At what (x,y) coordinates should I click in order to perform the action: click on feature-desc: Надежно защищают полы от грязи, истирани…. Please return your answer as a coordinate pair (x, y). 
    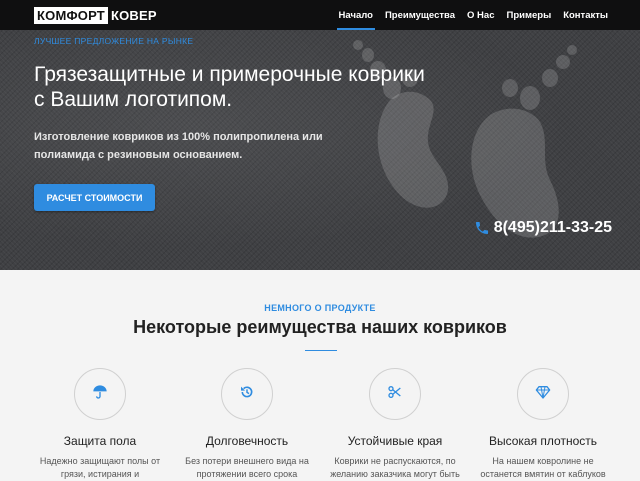
    Looking at the image, I should click on (100, 467).